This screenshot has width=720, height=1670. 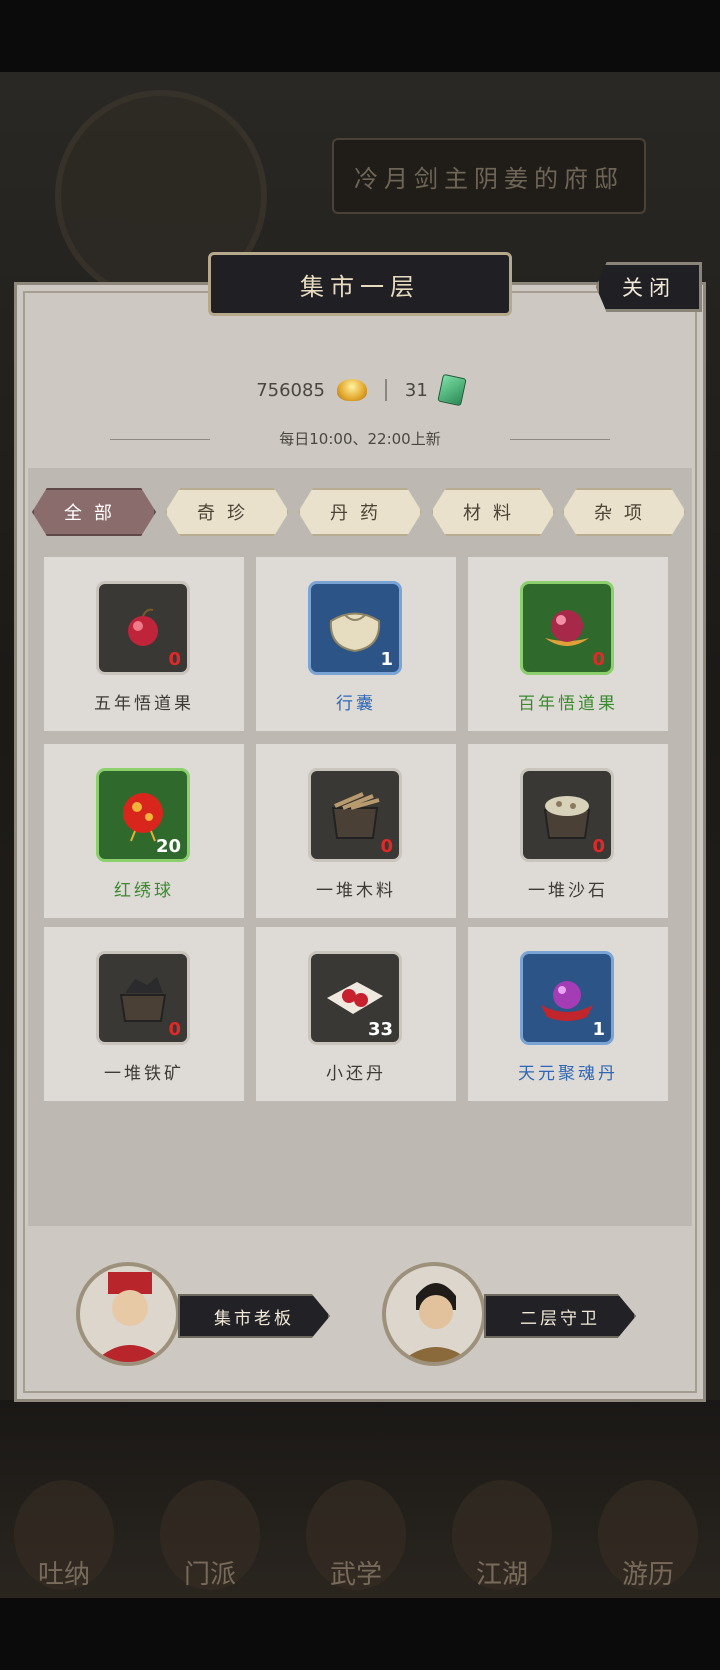 What do you see at coordinates (649, 287) in the screenshot?
I see `close-button: 关闭` at bounding box center [649, 287].